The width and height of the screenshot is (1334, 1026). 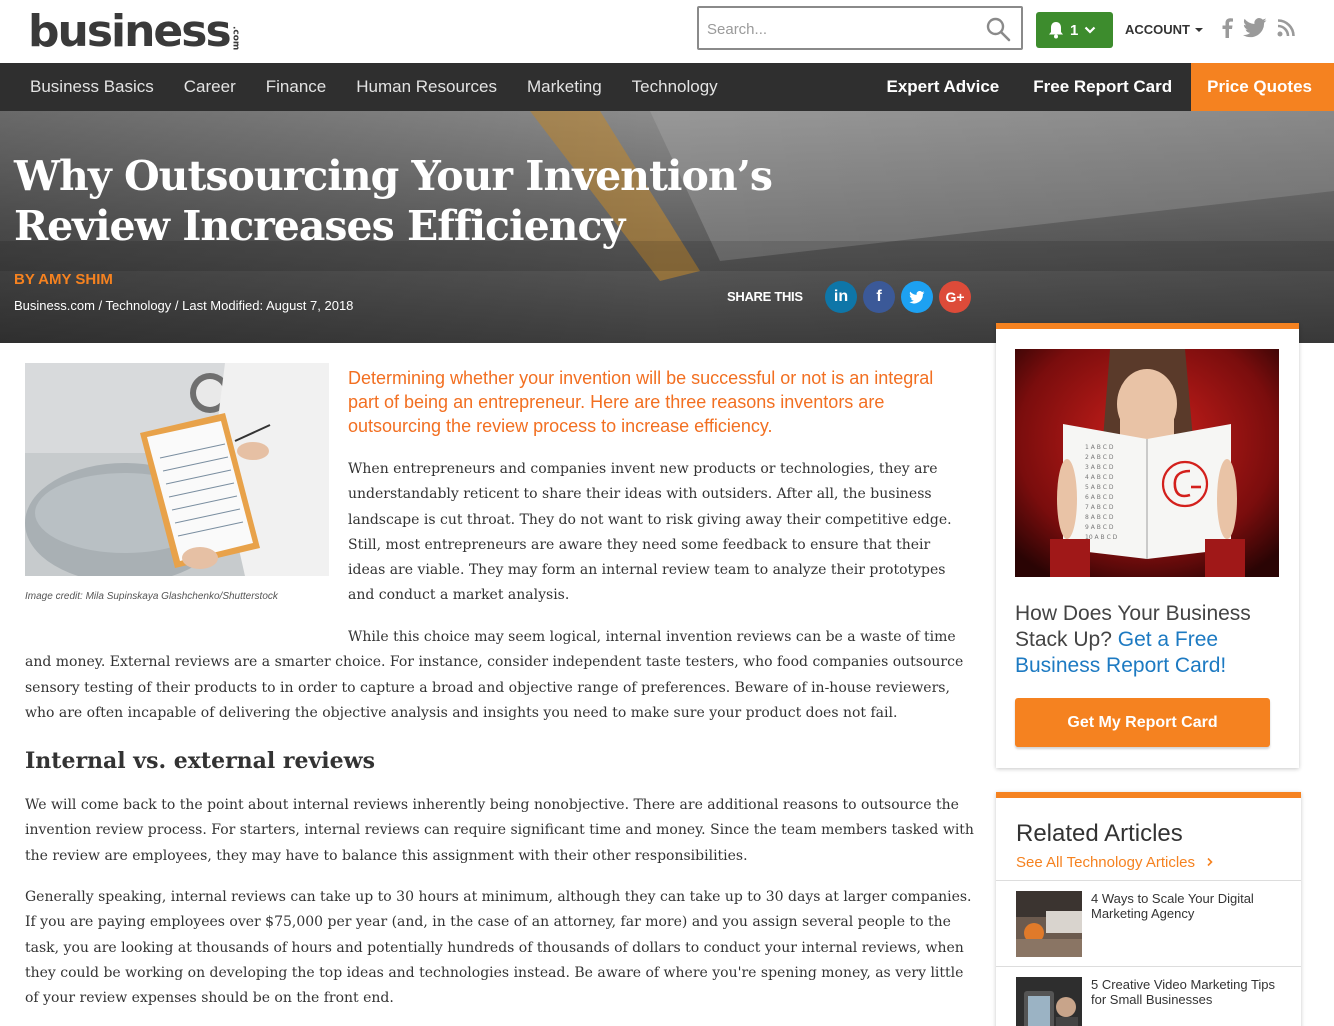 I want to click on facebook-share-icon: f, so click(x=879, y=297).